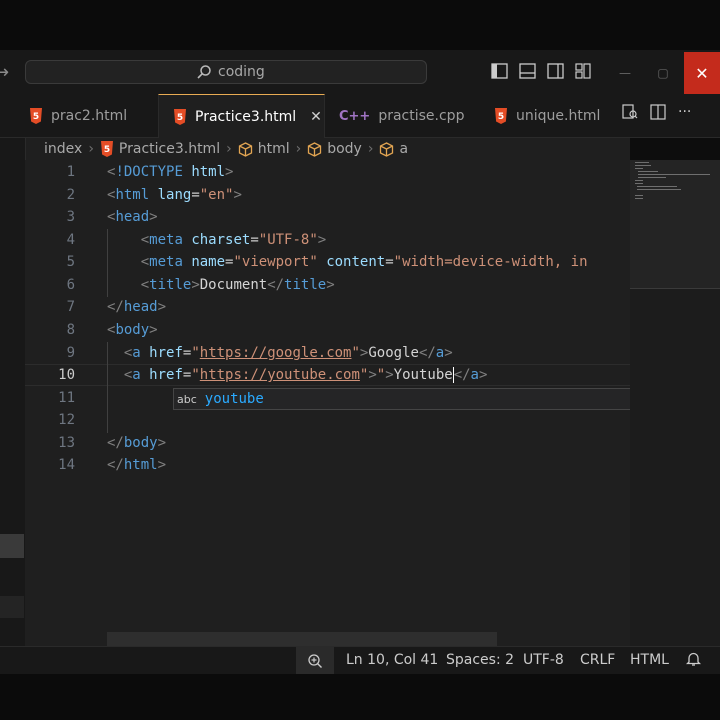 The width and height of the screenshot is (720, 720). I want to click on line-number: 13, so click(66, 443).